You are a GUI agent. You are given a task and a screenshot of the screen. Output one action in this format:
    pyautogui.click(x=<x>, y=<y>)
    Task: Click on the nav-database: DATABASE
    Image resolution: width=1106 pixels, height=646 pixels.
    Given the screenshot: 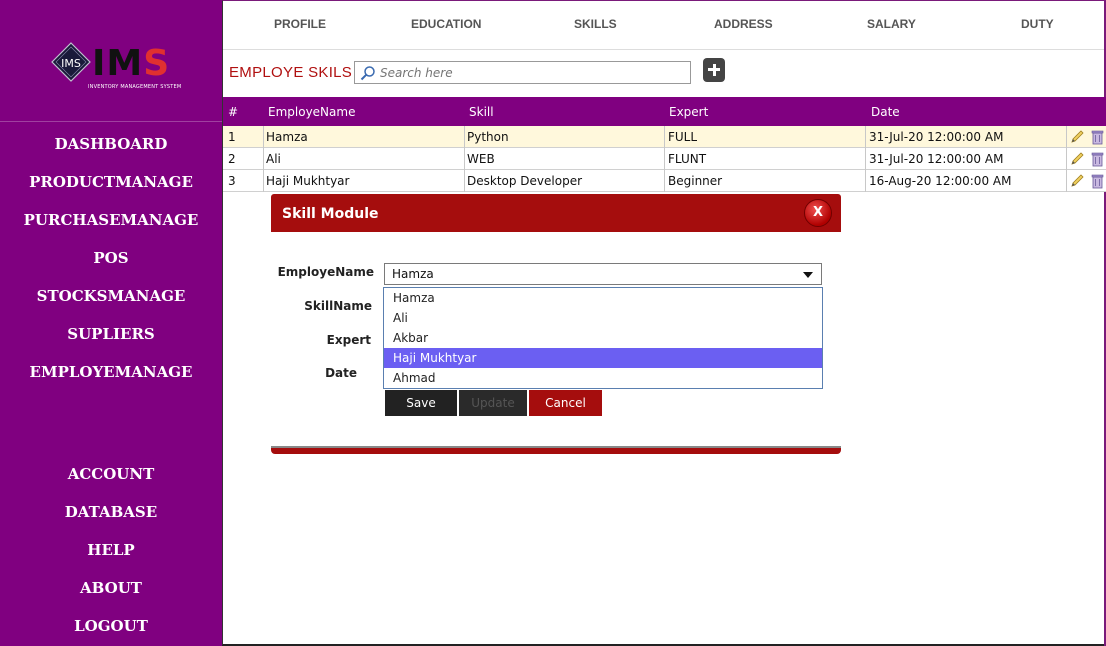 What is the action you would take?
    pyautogui.click(x=111, y=512)
    